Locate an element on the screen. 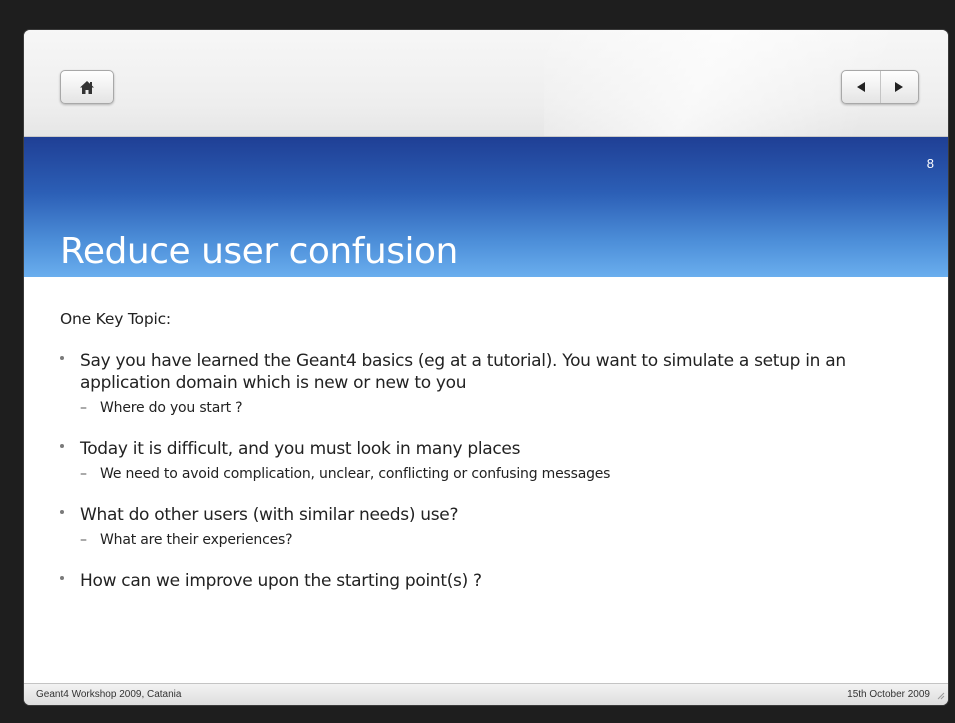 This screenshot has width=955, height=723. home-icon is located at coordinates (87, 87).